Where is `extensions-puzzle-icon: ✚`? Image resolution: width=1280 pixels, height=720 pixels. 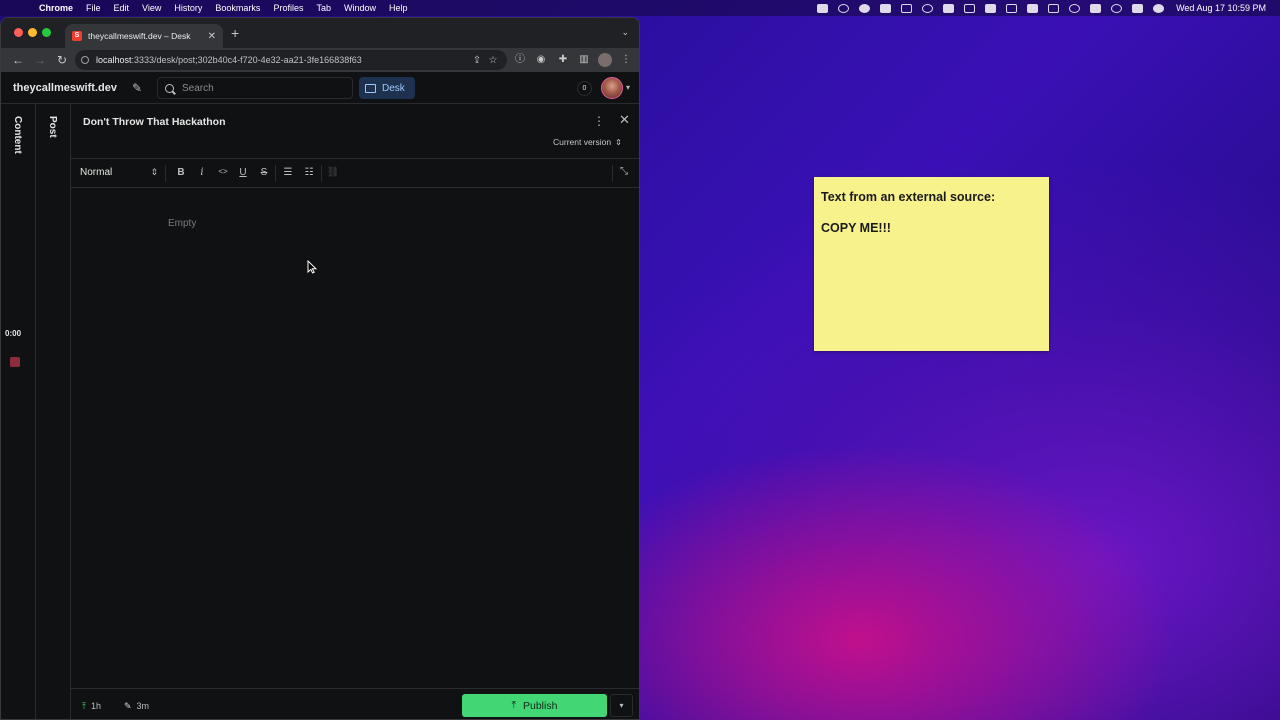 extensions-puzzle-icon: ✚ is located at coordinates (563, 60).